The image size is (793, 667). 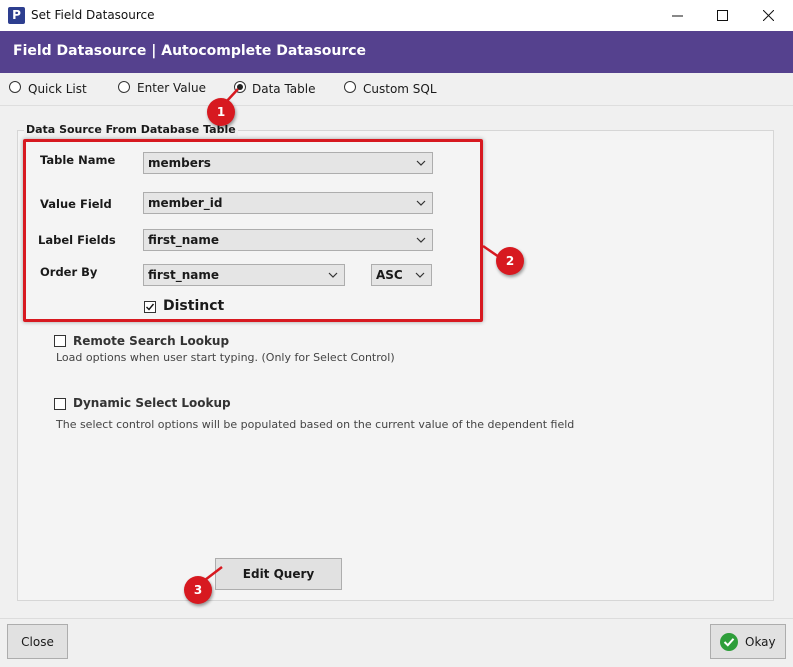 What do you see at coordinates (60, 404) in the screenshot?
I see `dynamic-select-checkbox` at bounding box center [60, 404].